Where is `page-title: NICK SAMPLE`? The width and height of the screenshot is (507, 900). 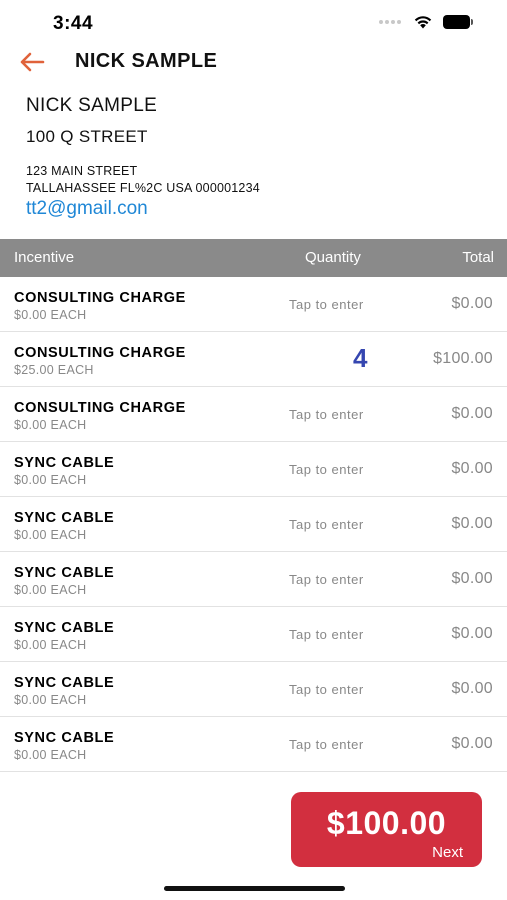 page-title: NICK SAMPLE is located at coordinates (146, 61).